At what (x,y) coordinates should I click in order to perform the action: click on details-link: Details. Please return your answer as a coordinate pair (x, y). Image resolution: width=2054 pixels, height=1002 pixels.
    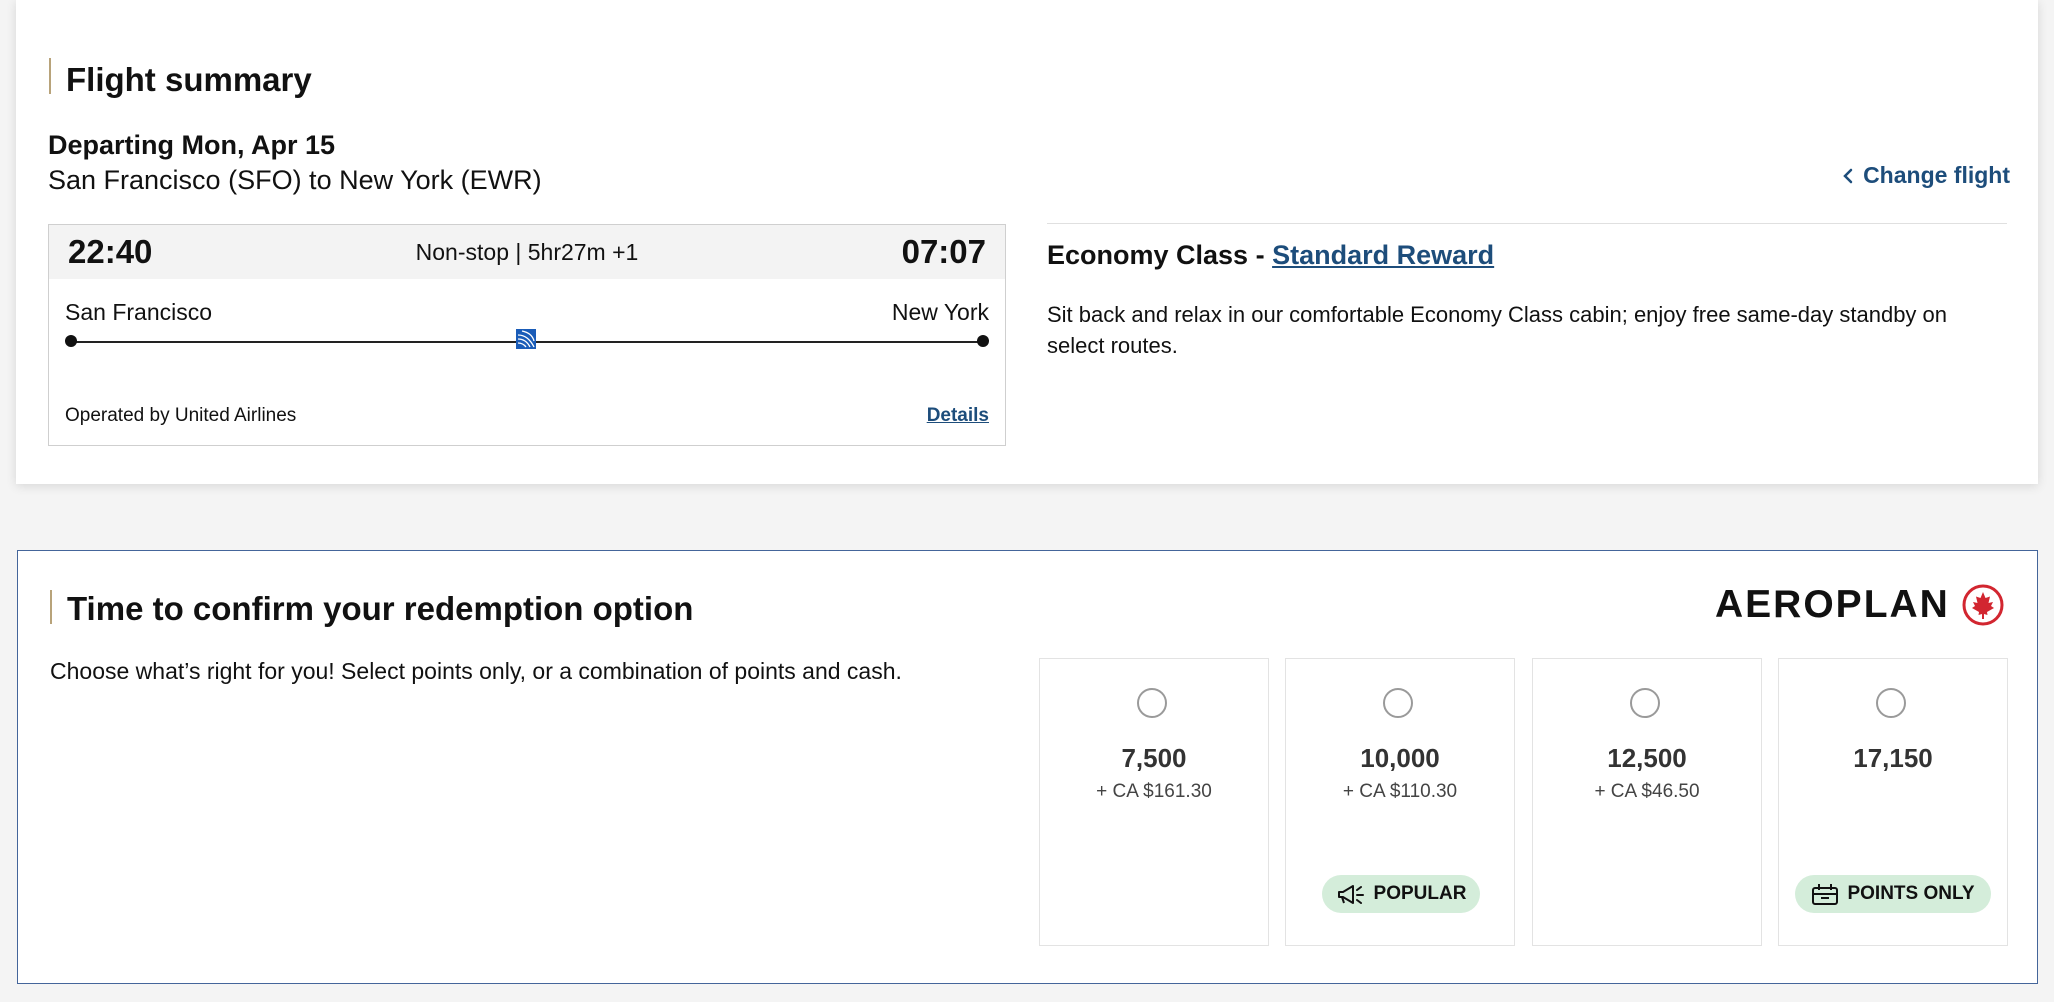
    Looking at the image, I should click on (958, 416).